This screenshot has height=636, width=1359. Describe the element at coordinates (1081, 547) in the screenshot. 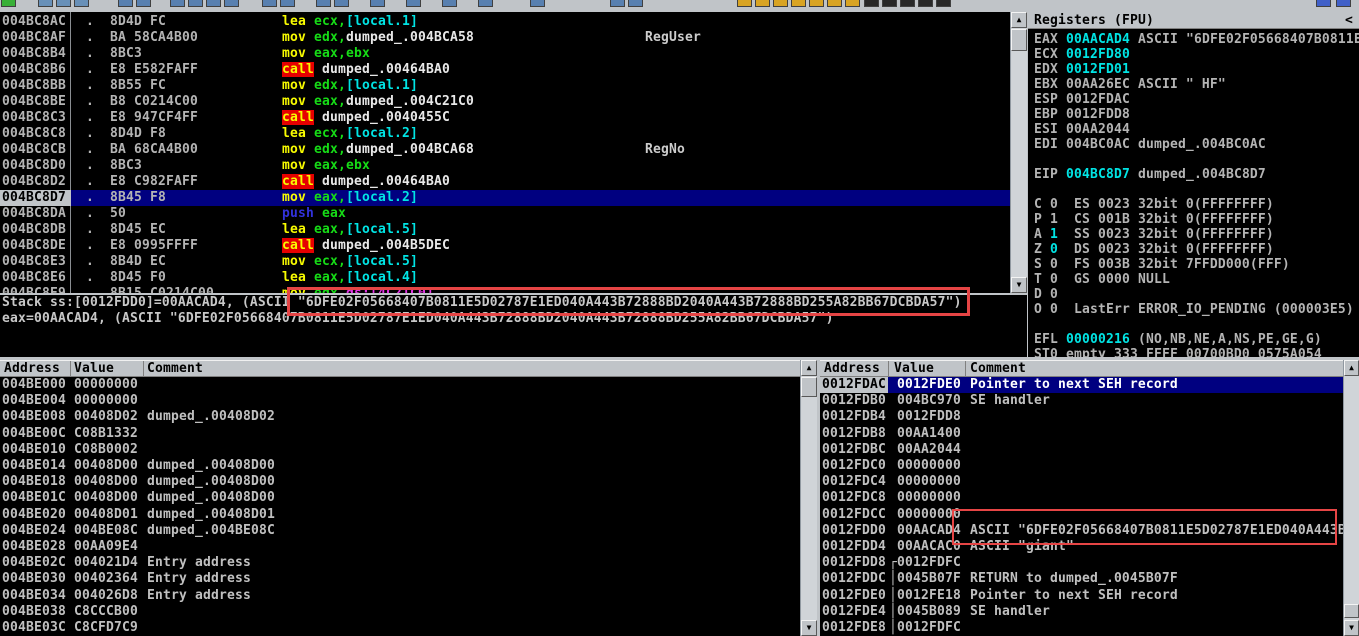

I see `stack-row: 0012FDD4 00AACAC0 ASCII "giant"` at that location.